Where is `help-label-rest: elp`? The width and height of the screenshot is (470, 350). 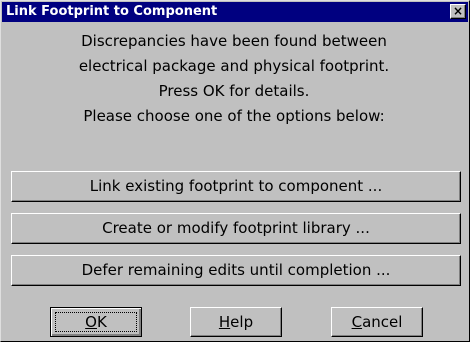 help-label-rest: elp is located at coordinates (242, 322).